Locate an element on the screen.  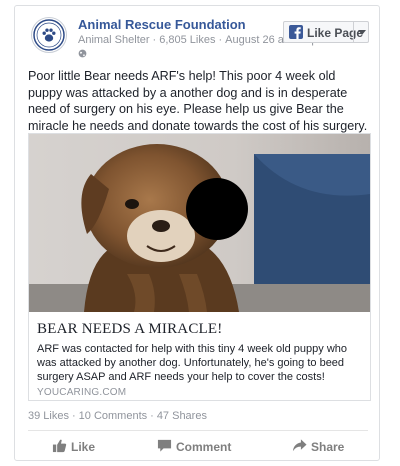
comment-label: Comment is located at coordinates (204, 447).